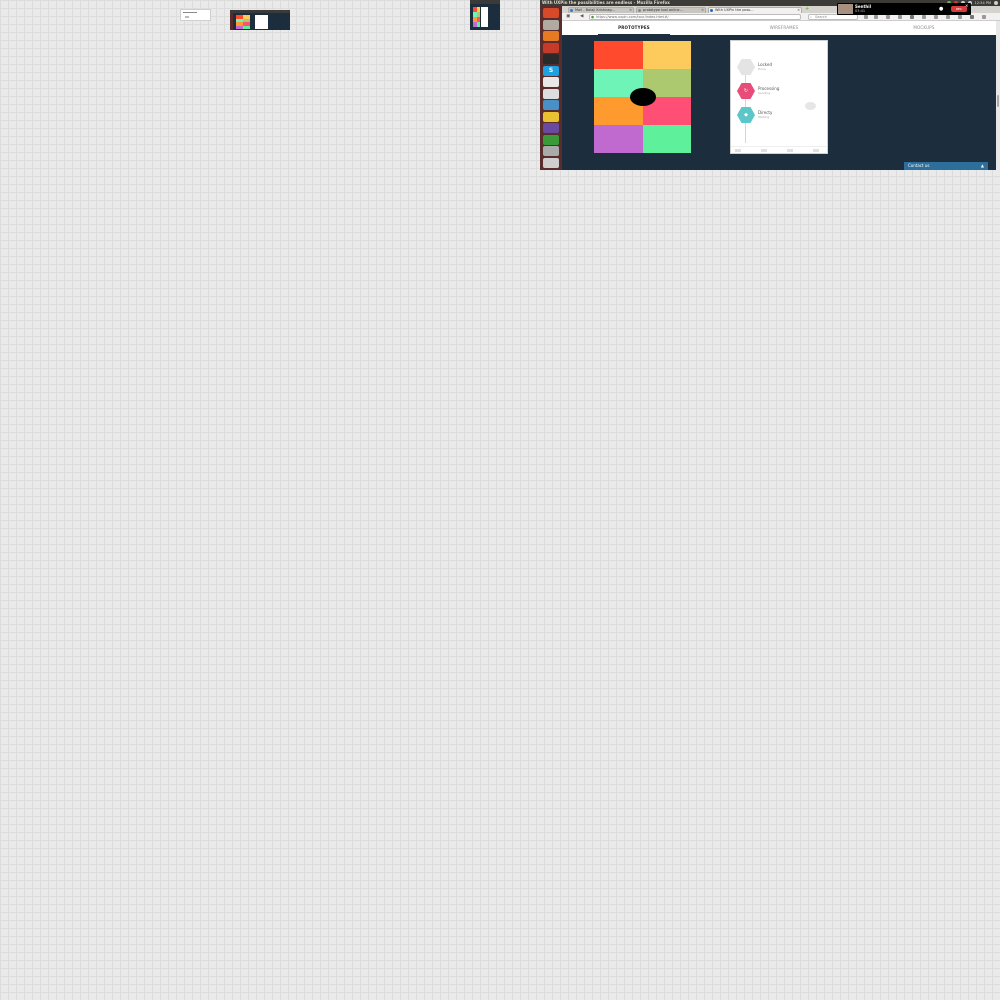  Describe the element at coordinates (571, 10) in the screenshot. I see `mail-icon` at that location.